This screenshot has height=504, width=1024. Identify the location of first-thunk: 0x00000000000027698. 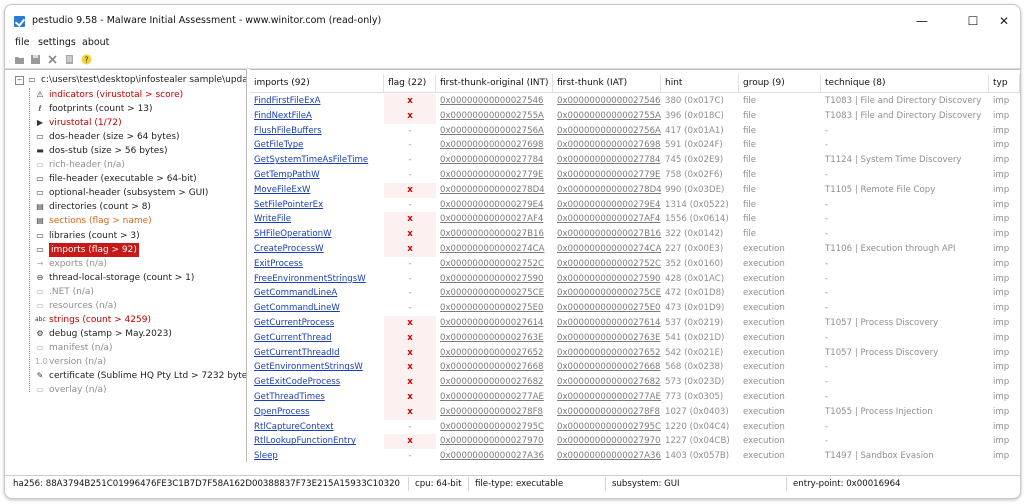
(607, 145).